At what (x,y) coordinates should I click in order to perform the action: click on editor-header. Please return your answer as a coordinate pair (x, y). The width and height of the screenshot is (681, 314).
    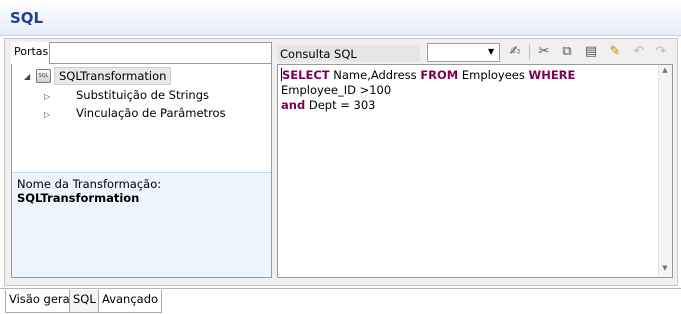
    Looking at the image, I should click on (340, 18).